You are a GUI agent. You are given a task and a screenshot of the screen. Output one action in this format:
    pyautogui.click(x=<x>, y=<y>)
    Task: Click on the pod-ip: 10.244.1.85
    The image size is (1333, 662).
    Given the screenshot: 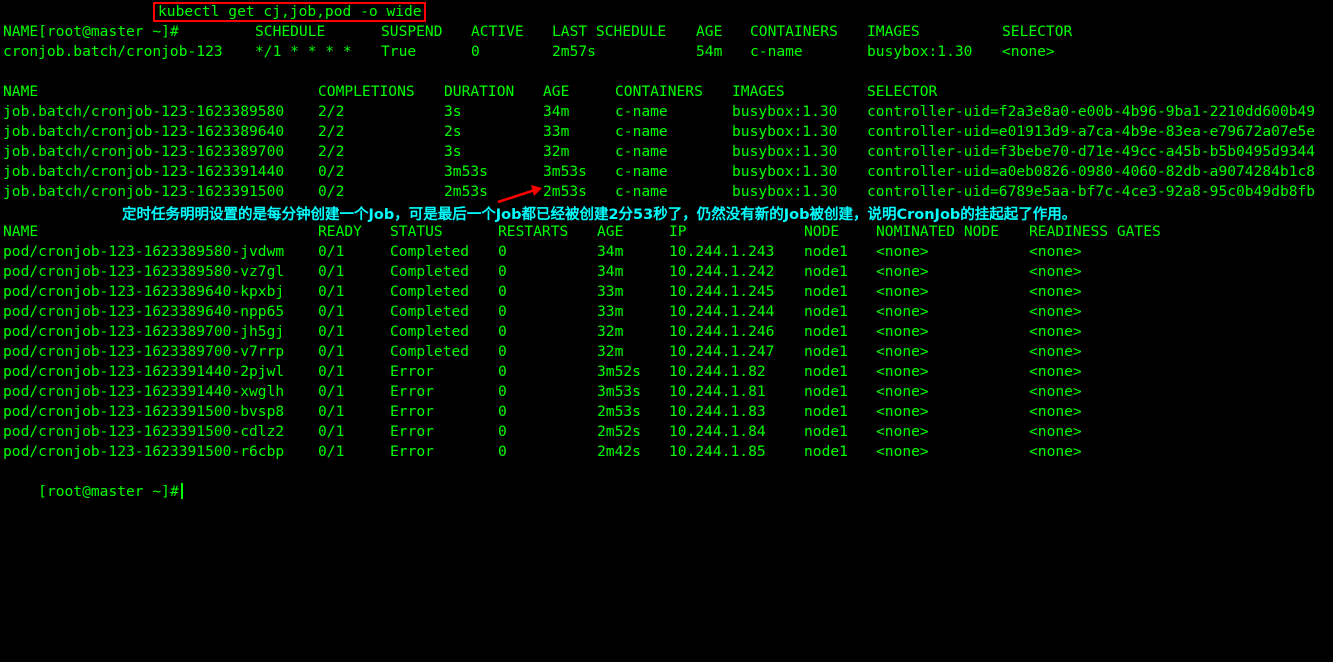 What is the action you would take?
    pyautogui.click(x=717, y=451)
    